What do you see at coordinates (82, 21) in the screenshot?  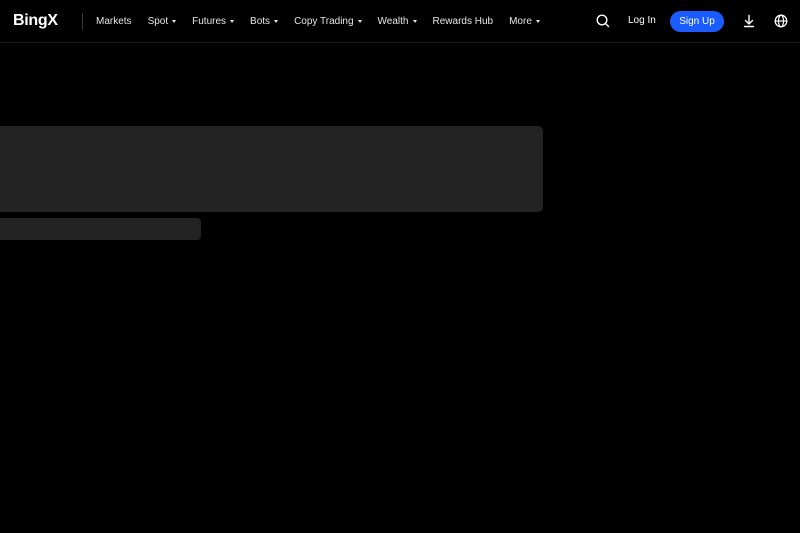 I see `logo-divider` at bounding box center [82, 21].